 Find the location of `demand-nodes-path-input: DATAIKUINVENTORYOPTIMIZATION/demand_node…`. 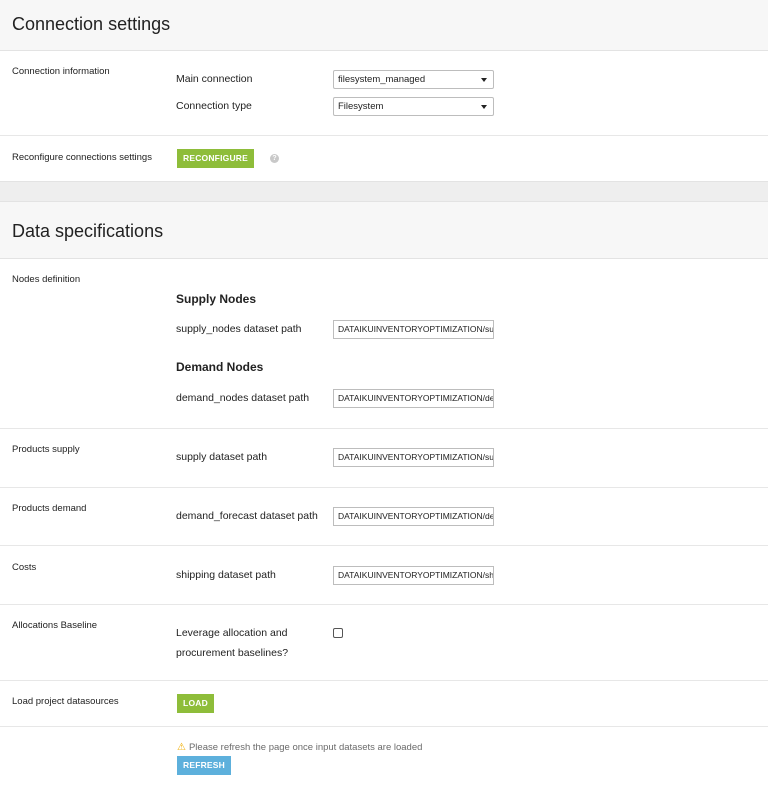

demand-nodes-path-input: DATAIKUINVENTORYOPTIMIZATION/demand_node… is located at coordinates (413, 398).